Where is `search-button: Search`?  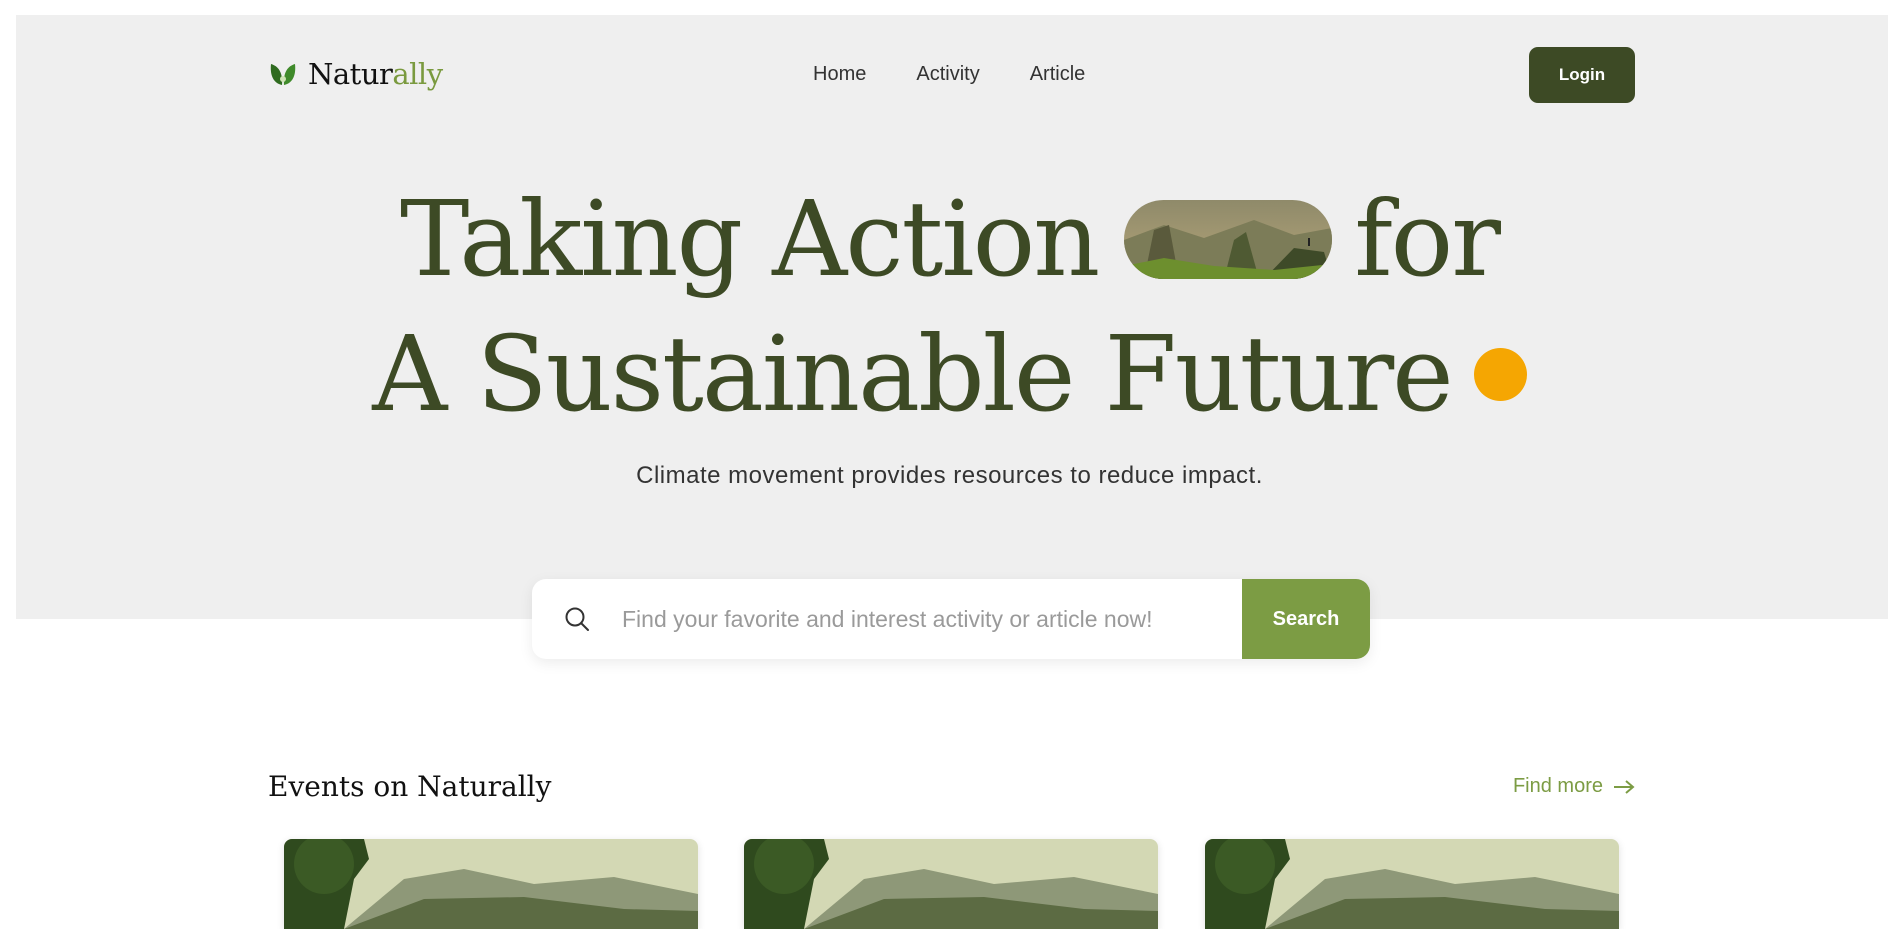
search-button: Search is located at coordinates (1306, 619).